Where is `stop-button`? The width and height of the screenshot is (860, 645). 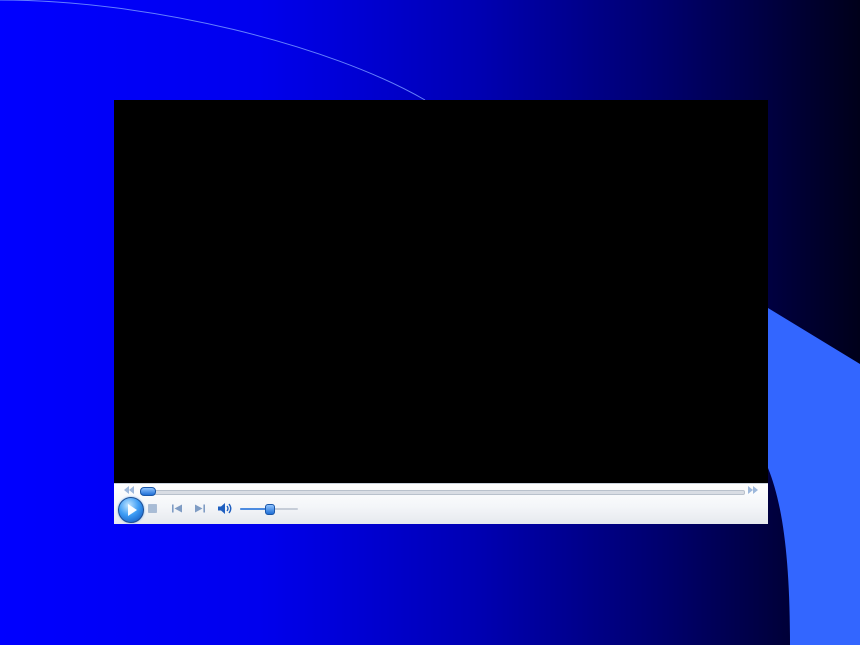
stop-button is located at coordinates (152, 508).